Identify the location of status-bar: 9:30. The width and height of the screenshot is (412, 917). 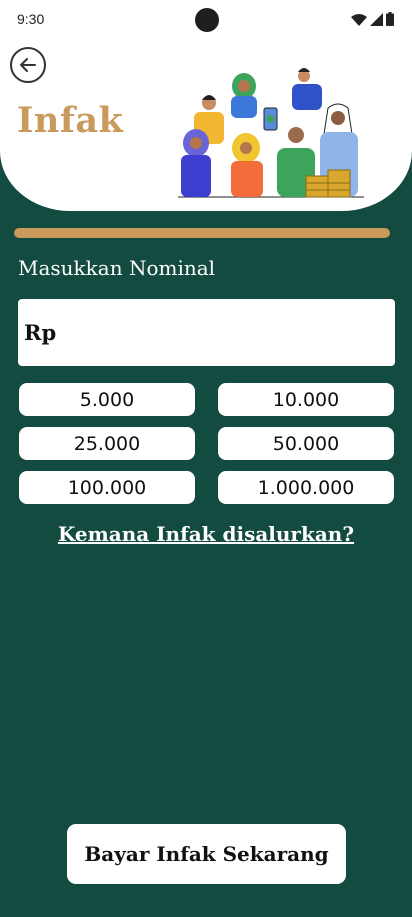
(206, 20).